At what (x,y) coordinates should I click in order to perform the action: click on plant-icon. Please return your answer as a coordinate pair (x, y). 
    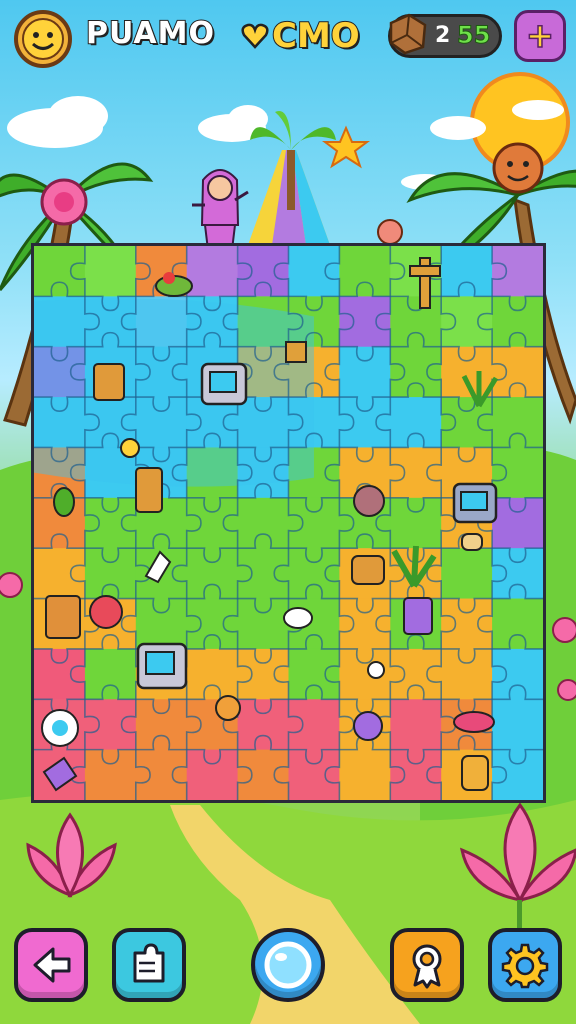
    Looking at the image, I should click on (480, 389).